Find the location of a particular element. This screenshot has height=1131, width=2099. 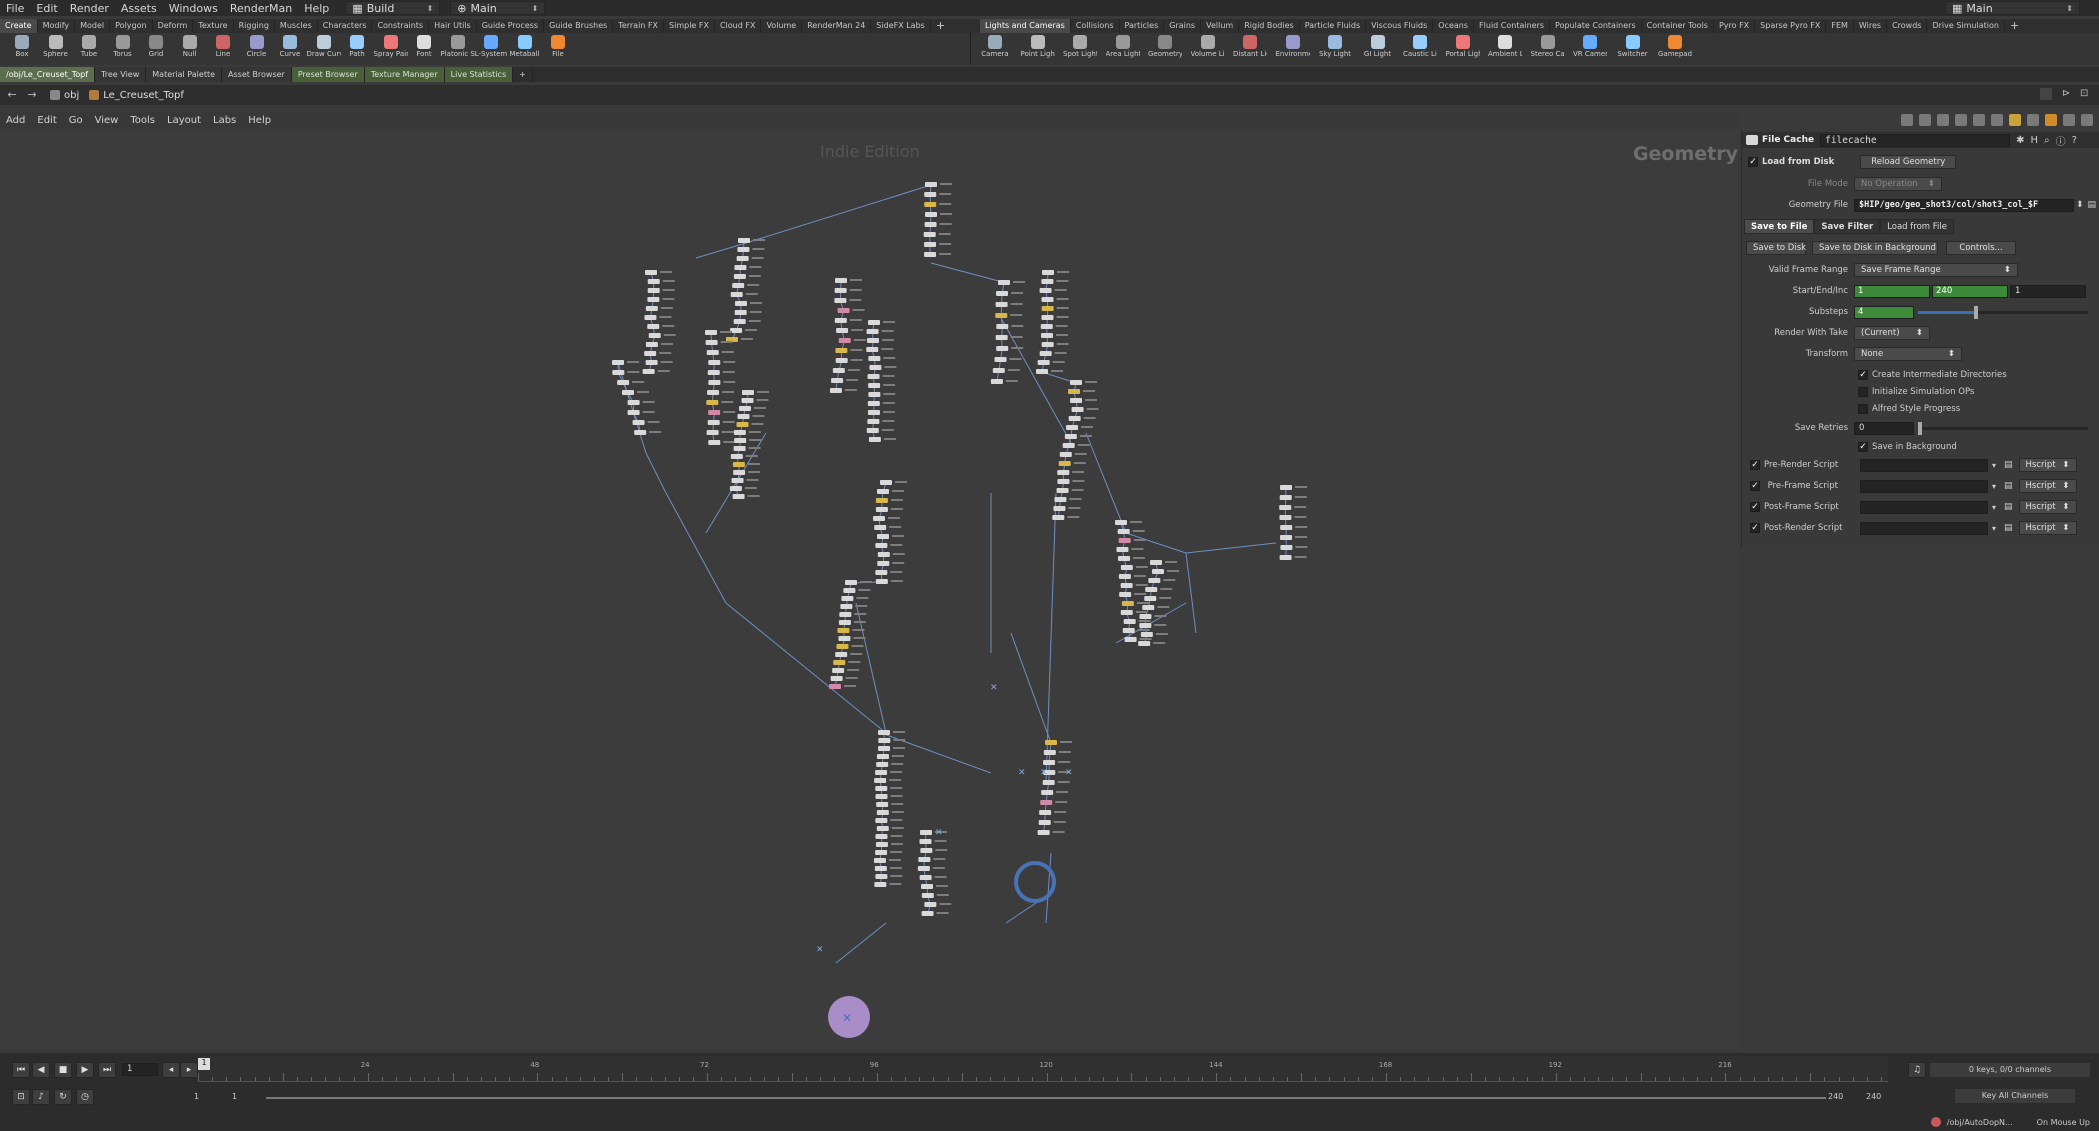

chevron-down-icon: ▾ is located at coordinates (1994, 465).